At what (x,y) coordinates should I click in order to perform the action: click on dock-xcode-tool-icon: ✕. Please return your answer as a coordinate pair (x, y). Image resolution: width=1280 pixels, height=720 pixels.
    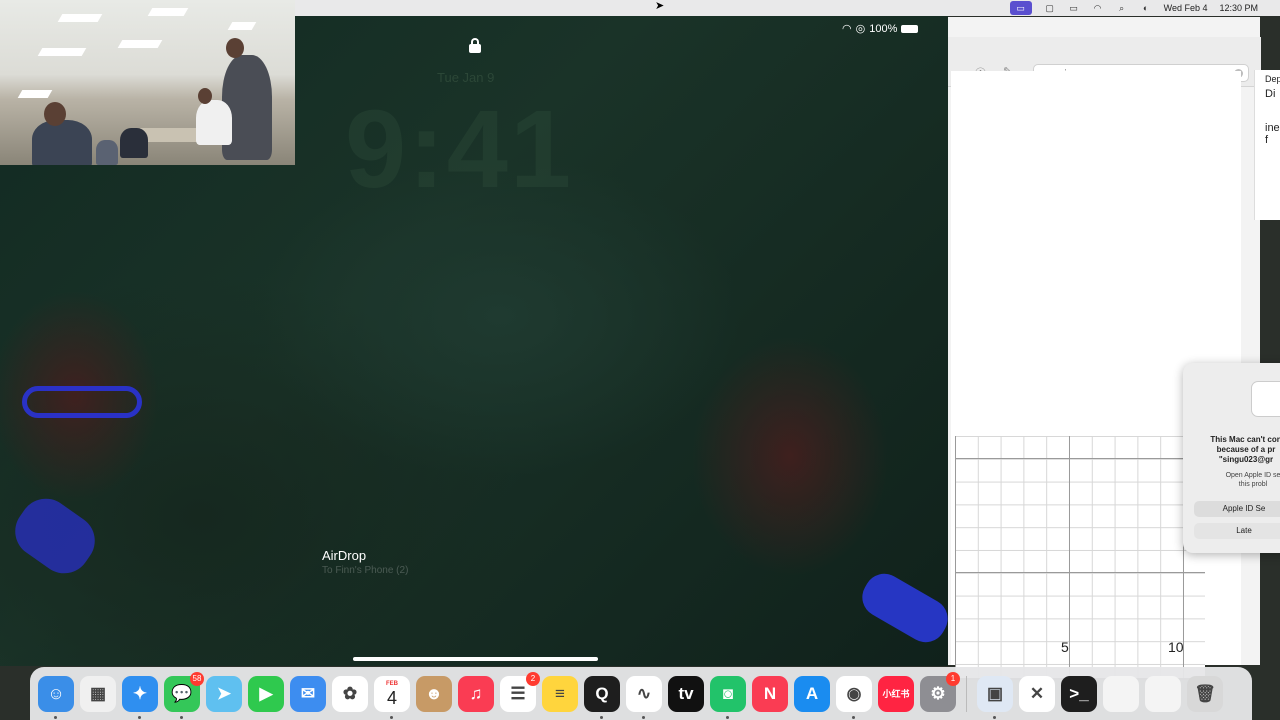
    Looking at the image, I should click on (1037, 693).